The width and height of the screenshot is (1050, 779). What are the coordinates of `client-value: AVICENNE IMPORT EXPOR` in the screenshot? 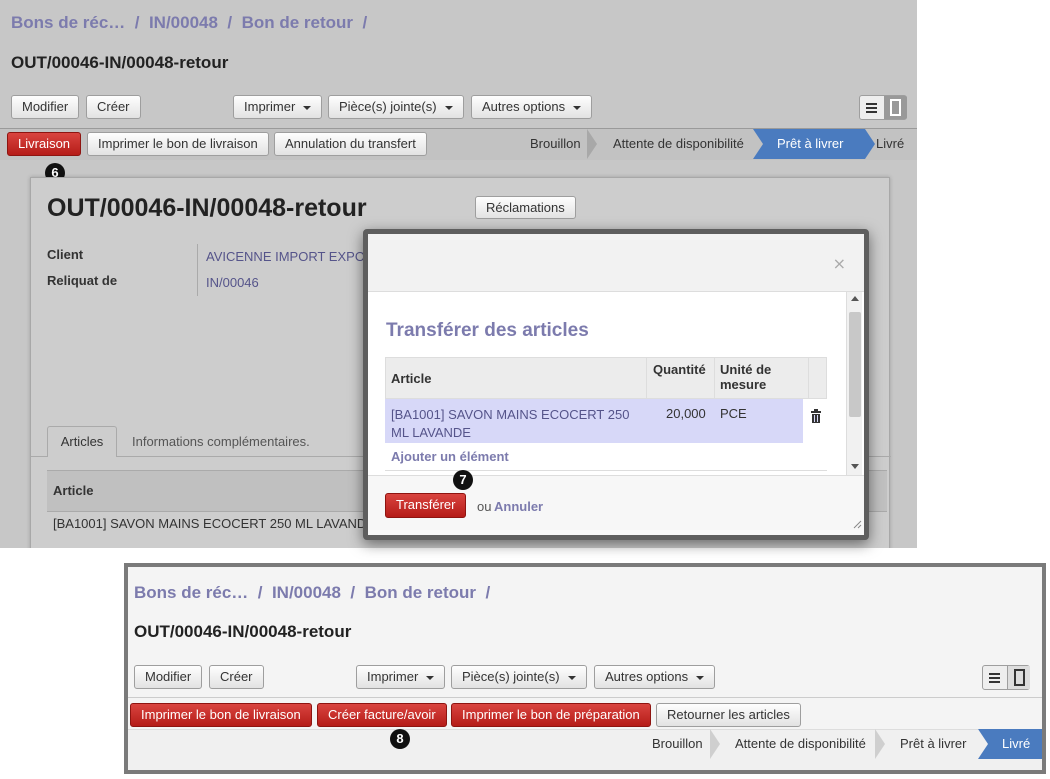 It's located at (290, 256).